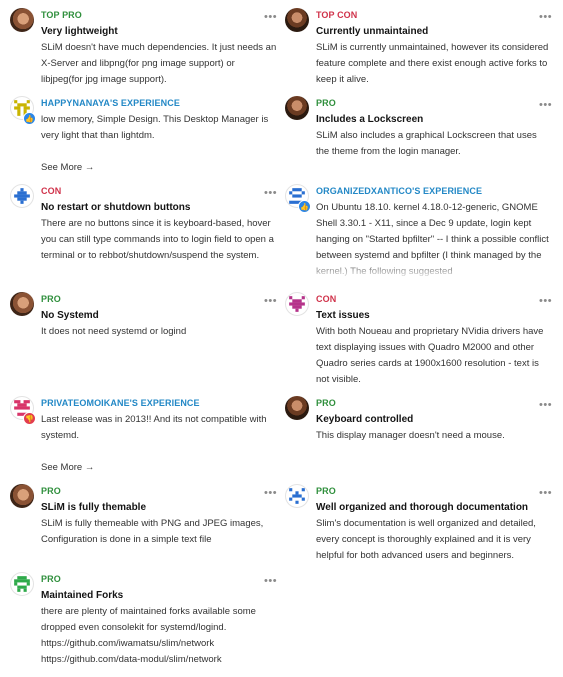  I want to click on card-title: Keyboard controlled, so click(364, 420).